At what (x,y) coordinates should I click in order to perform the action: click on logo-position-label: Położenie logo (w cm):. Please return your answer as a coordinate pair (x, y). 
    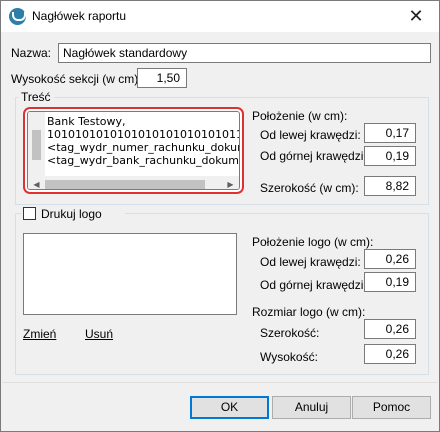
    Looking at the image, I should click on (313, 242).